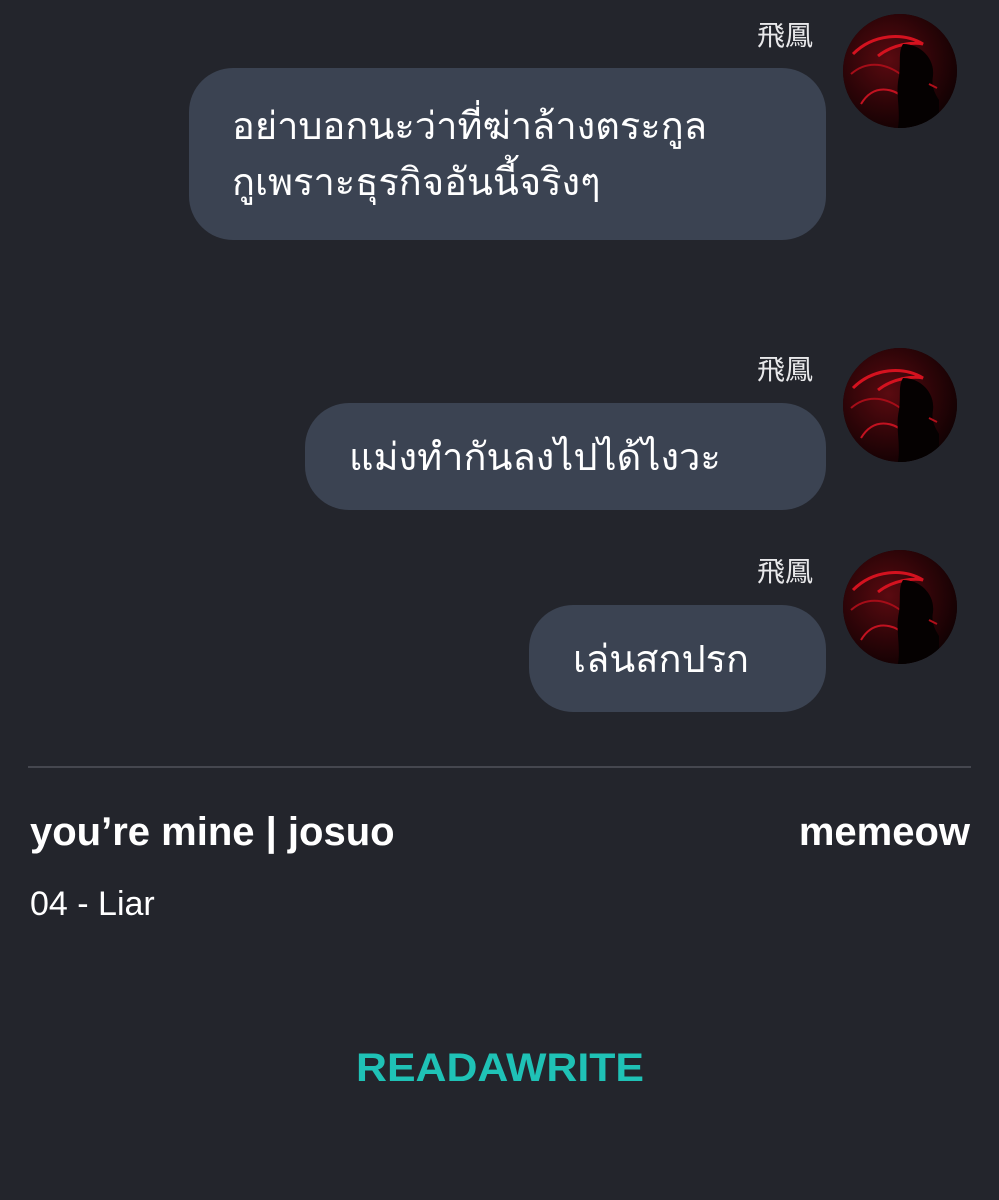 The image size is (999, 1200). What do you see at coordinates (535, 457) in the screenshot?
I see `message-line: แม่งทำกันลงไปได้ไงวะ` at bounding box center [535, 457].